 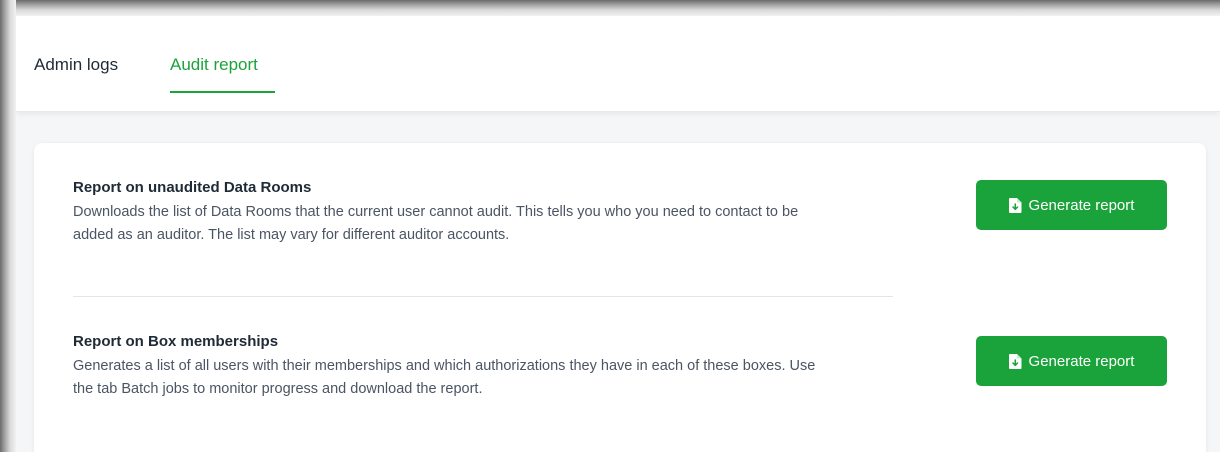 I want to click on report-title: Report on unaudited Data Rooms, so click(x=192, y=187).